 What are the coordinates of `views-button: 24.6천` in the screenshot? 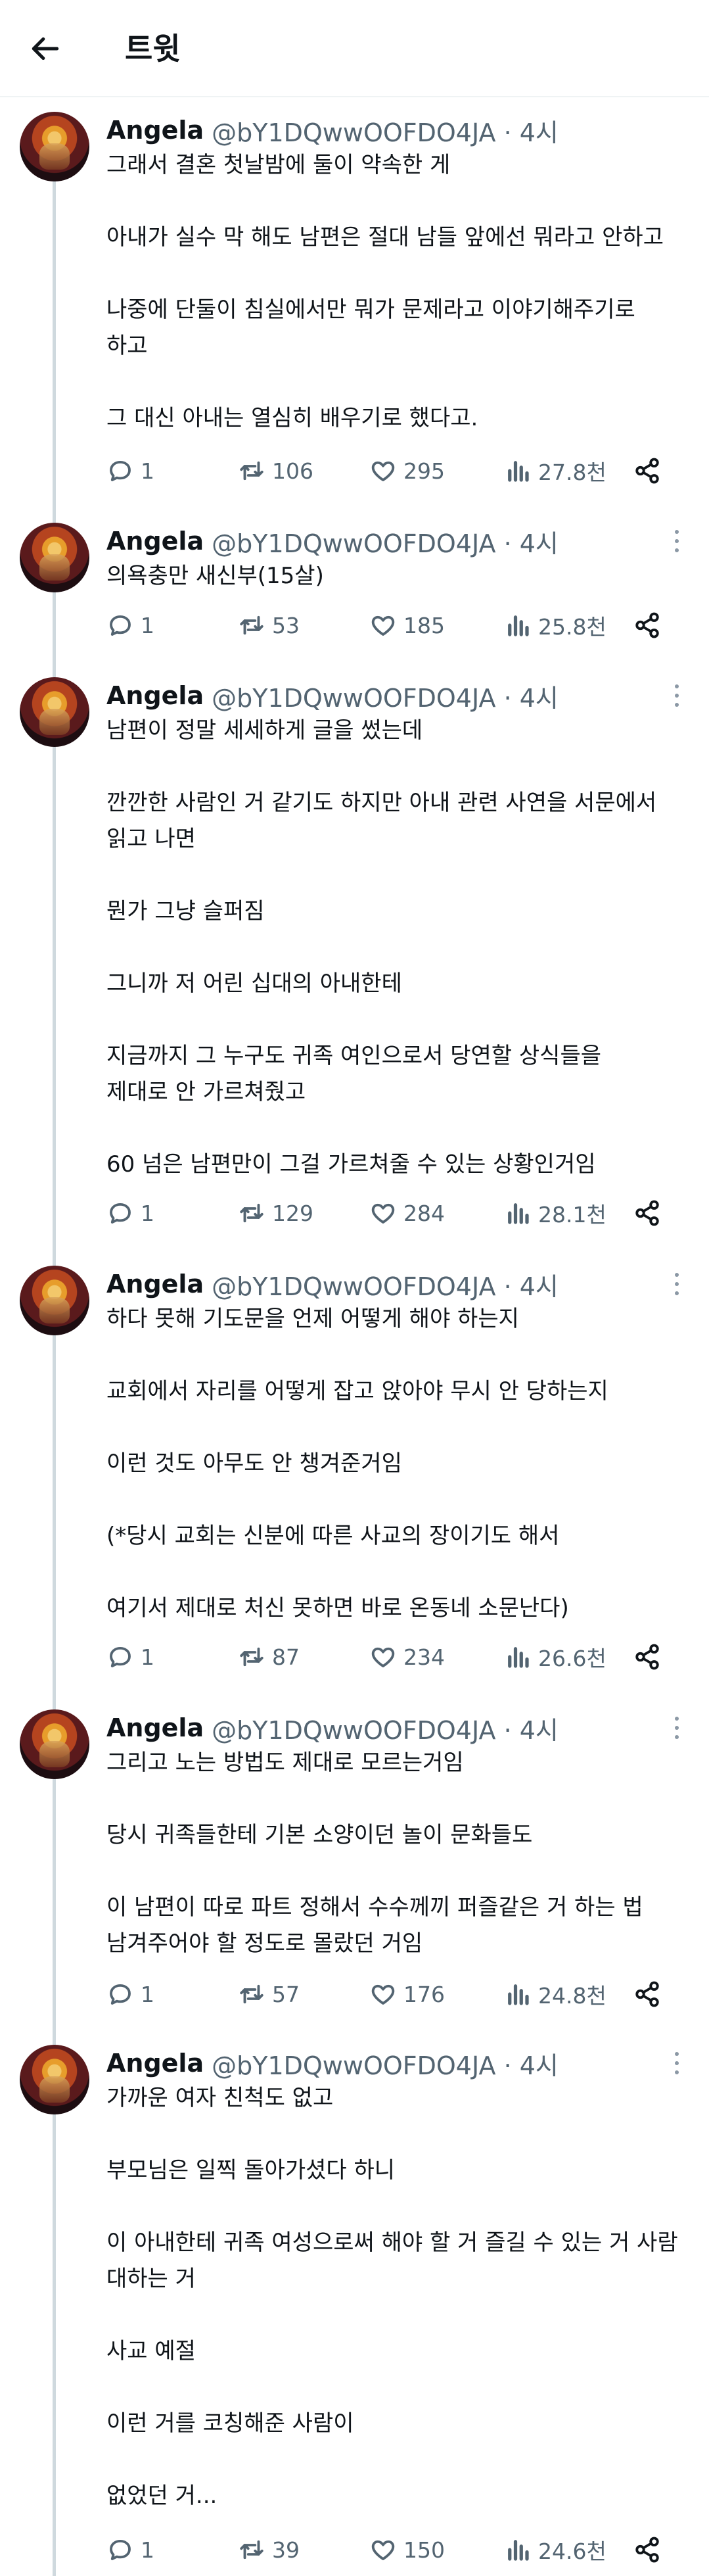 It's located at (555, 2549).